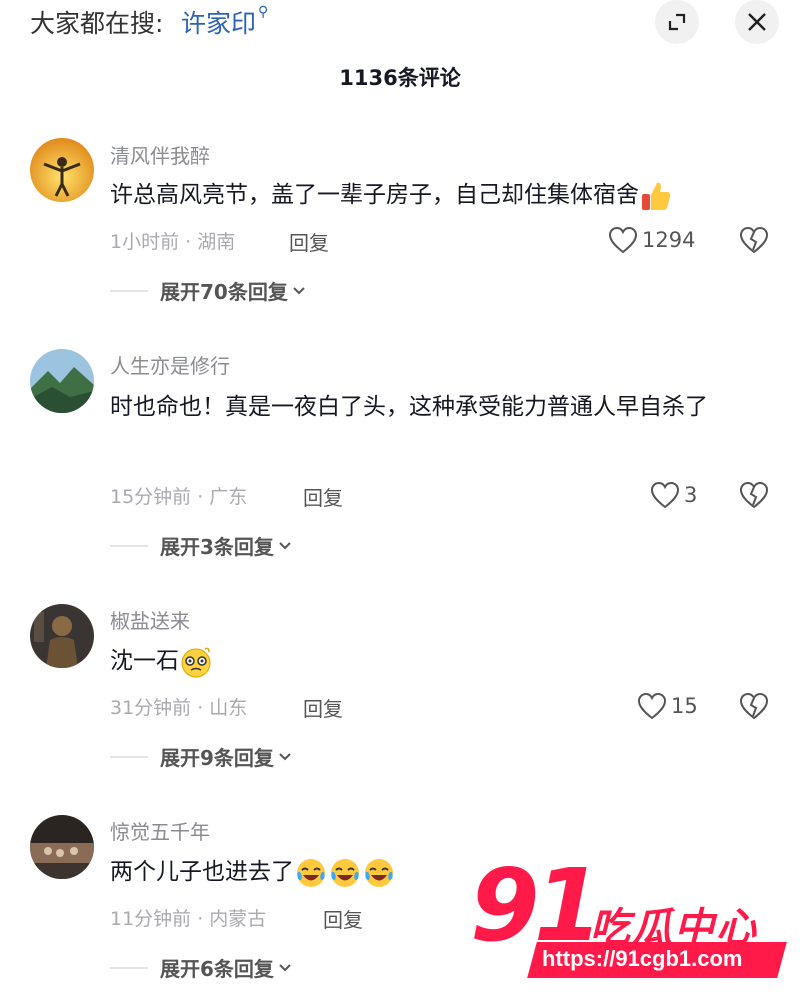 This screenshot has height=1000, width=800. What do you see at coordinates (263, 12) in the screenshot?
I see `search-icon: ⚲` at bounding box center [263, 12].